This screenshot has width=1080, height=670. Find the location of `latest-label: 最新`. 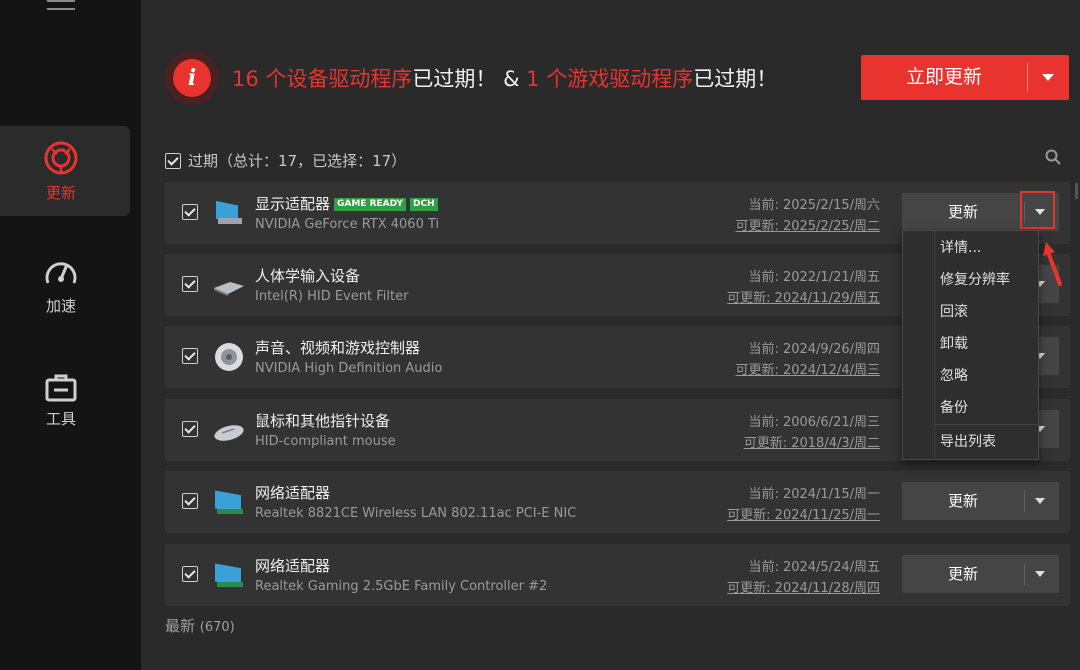

latest-label: 最新 is located at coordinates (180, 626).